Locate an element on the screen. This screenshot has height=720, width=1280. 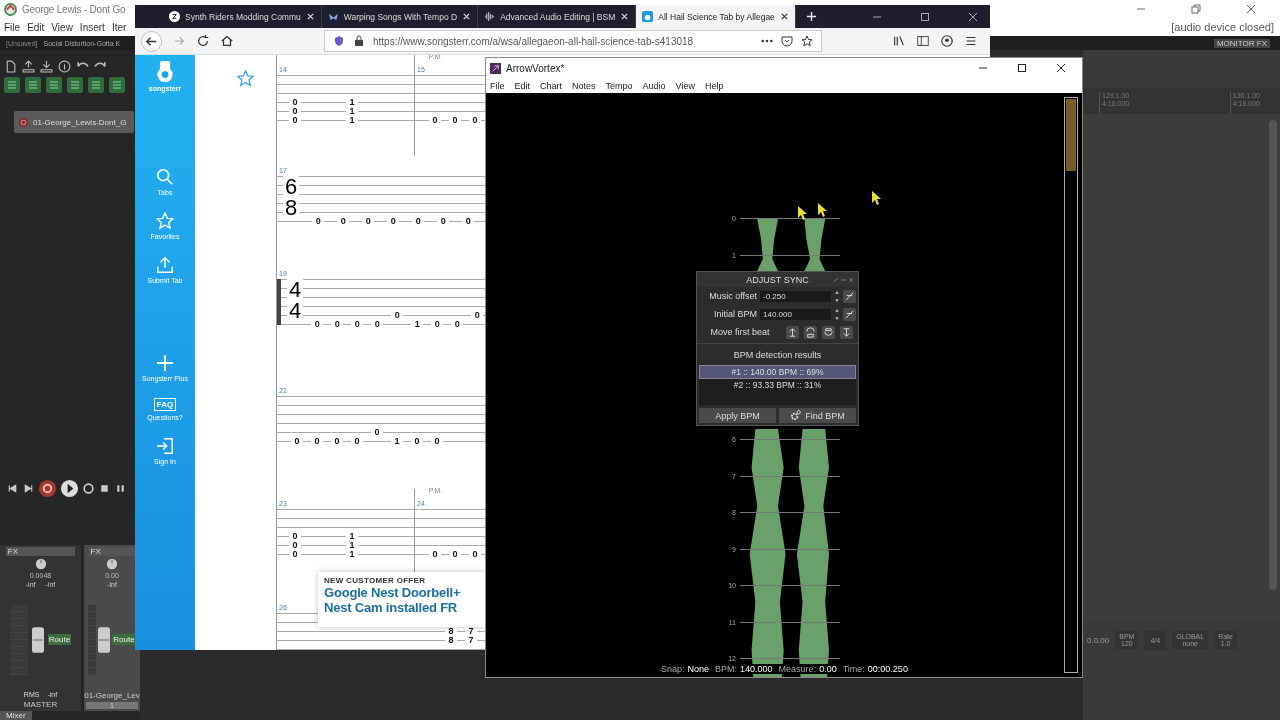
monitor-fx-button: MONITOR FX is located at coordinates (1241, 43).